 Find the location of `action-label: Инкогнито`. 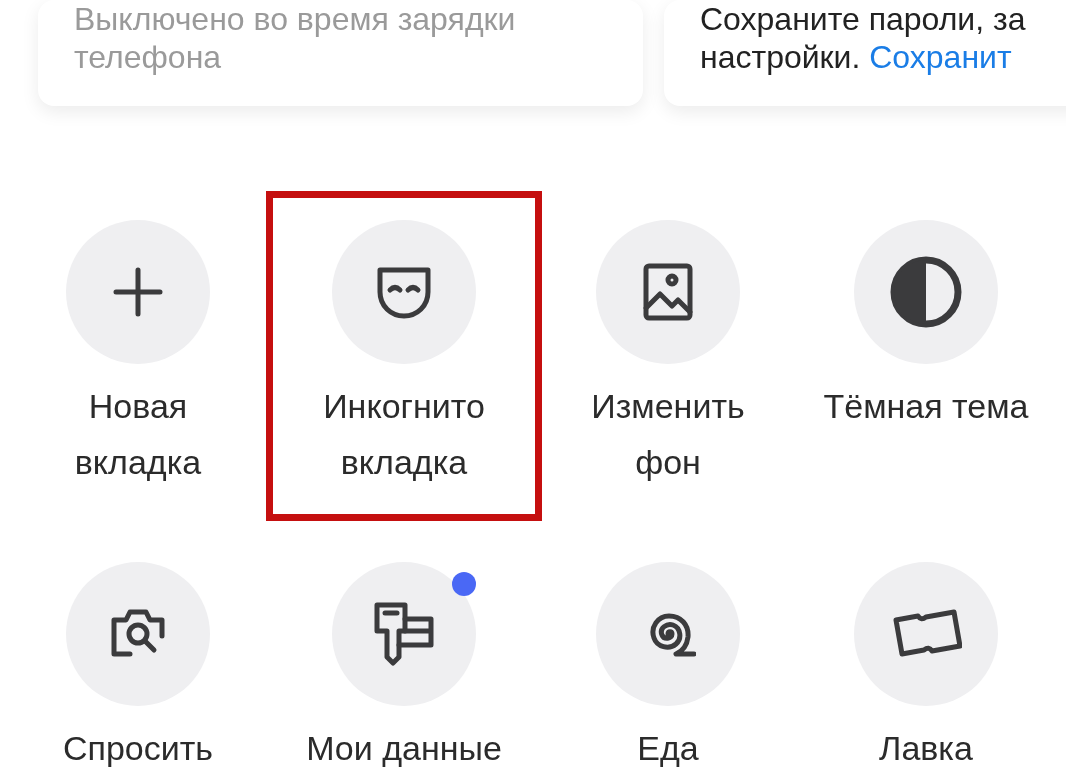

action-label: Инкогнито is located at coordinates (404, 406).